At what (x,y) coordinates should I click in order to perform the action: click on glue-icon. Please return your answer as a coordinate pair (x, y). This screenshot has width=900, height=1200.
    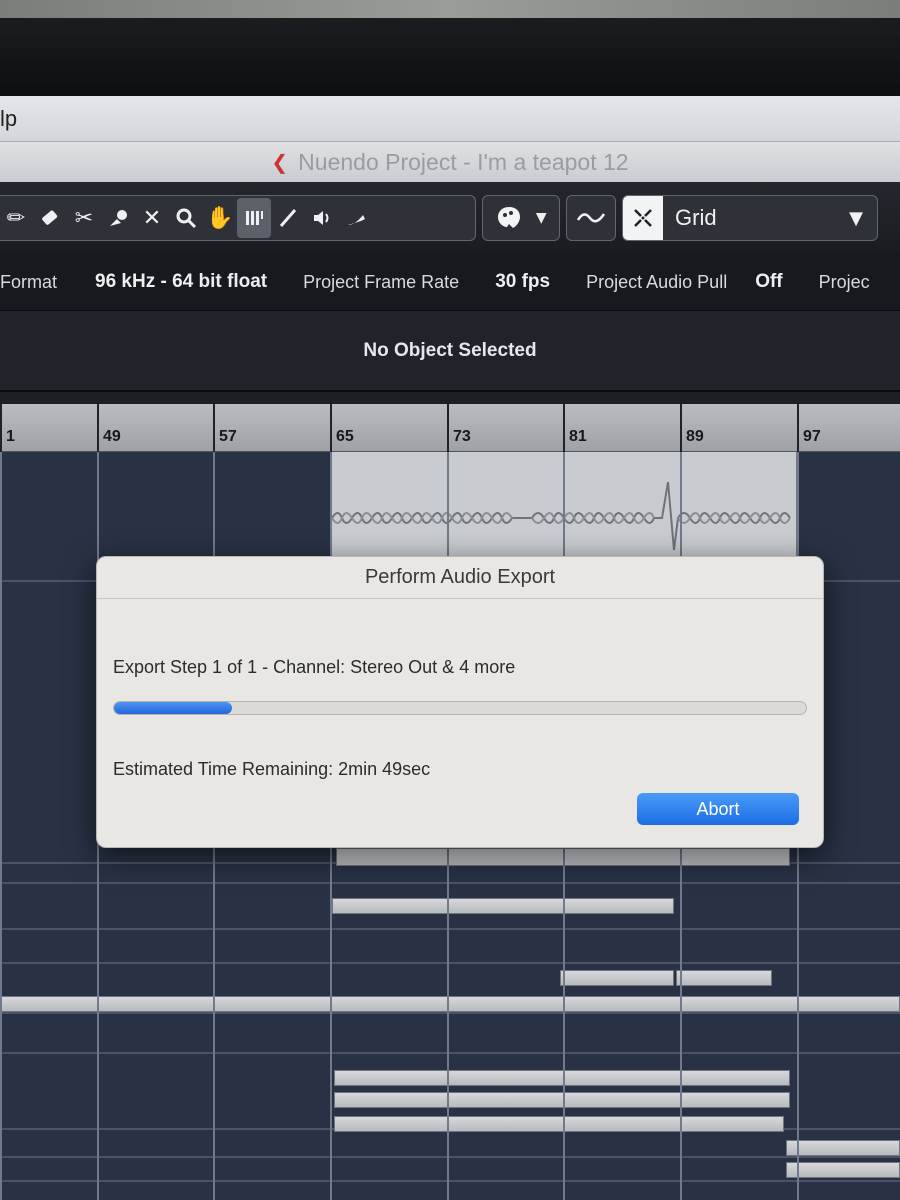
    Looking at the image, I should click on (118, 218).